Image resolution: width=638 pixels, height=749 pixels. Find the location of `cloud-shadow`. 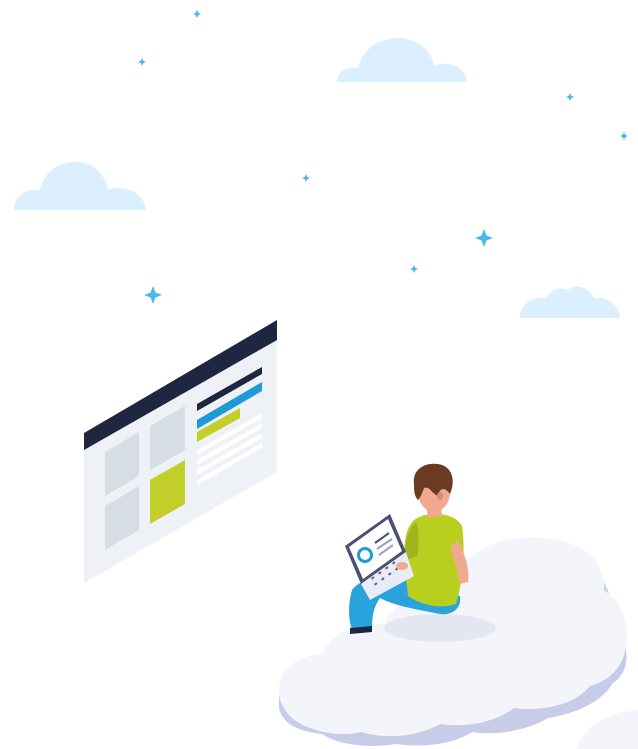

cloud-shadow is located at coordinates (440, 628).